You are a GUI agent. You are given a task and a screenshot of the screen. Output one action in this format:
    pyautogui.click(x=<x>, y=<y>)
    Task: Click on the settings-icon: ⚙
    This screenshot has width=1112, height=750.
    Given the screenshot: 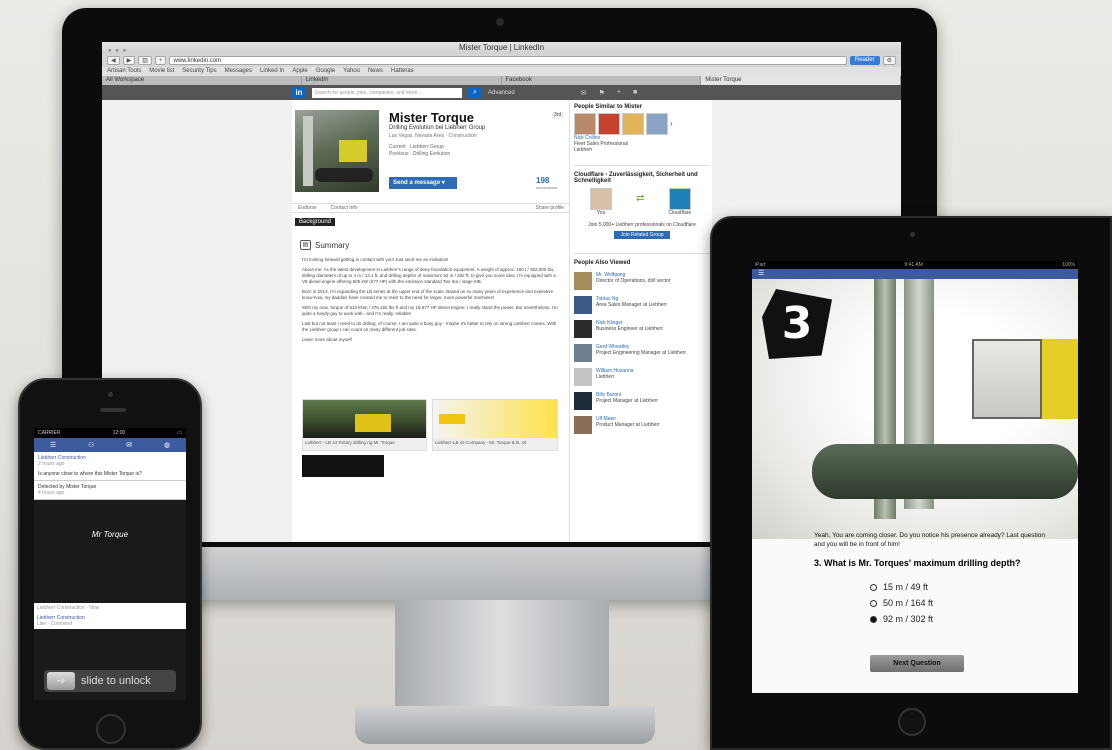 What is the action you would take?
    pyautogui.click(x=889, y=60)
    